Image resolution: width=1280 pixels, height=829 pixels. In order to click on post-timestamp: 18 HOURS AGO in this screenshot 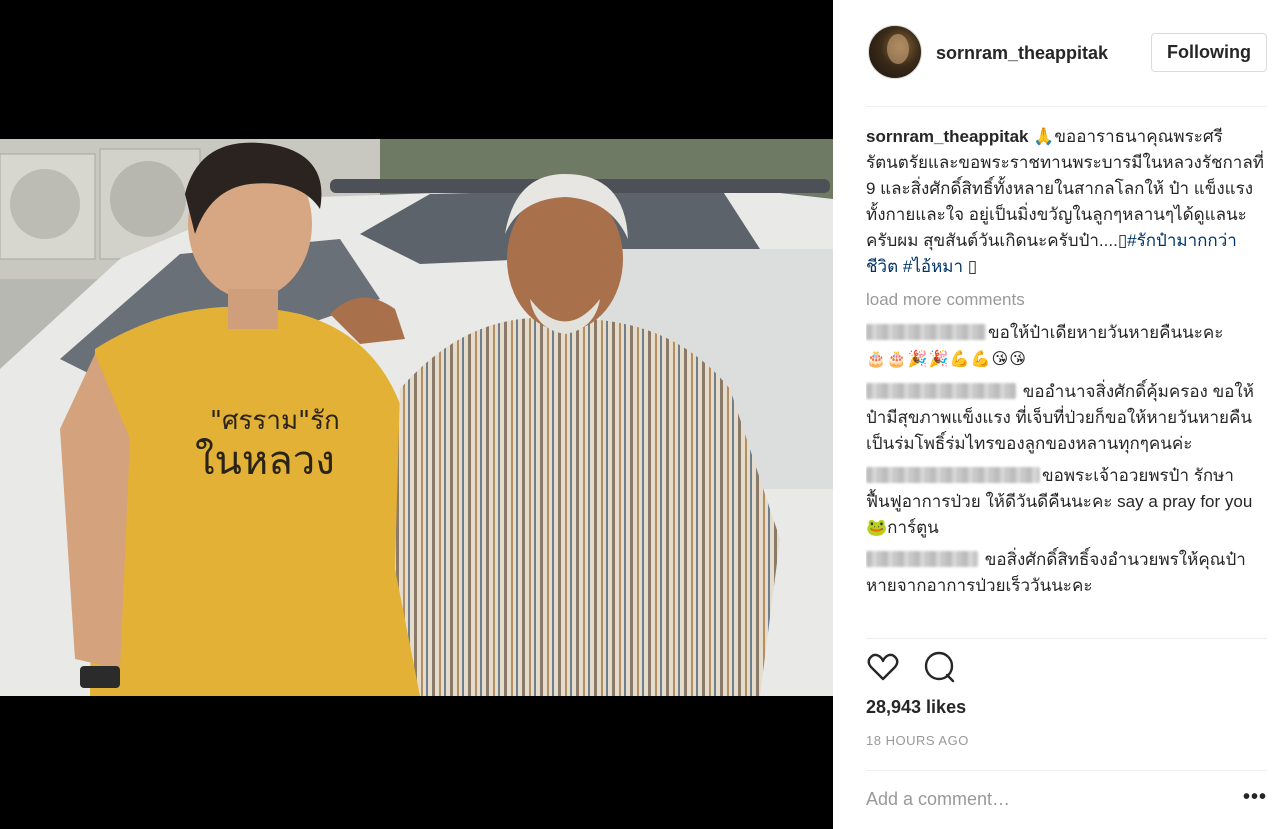, I will do `click(917, 740)`.